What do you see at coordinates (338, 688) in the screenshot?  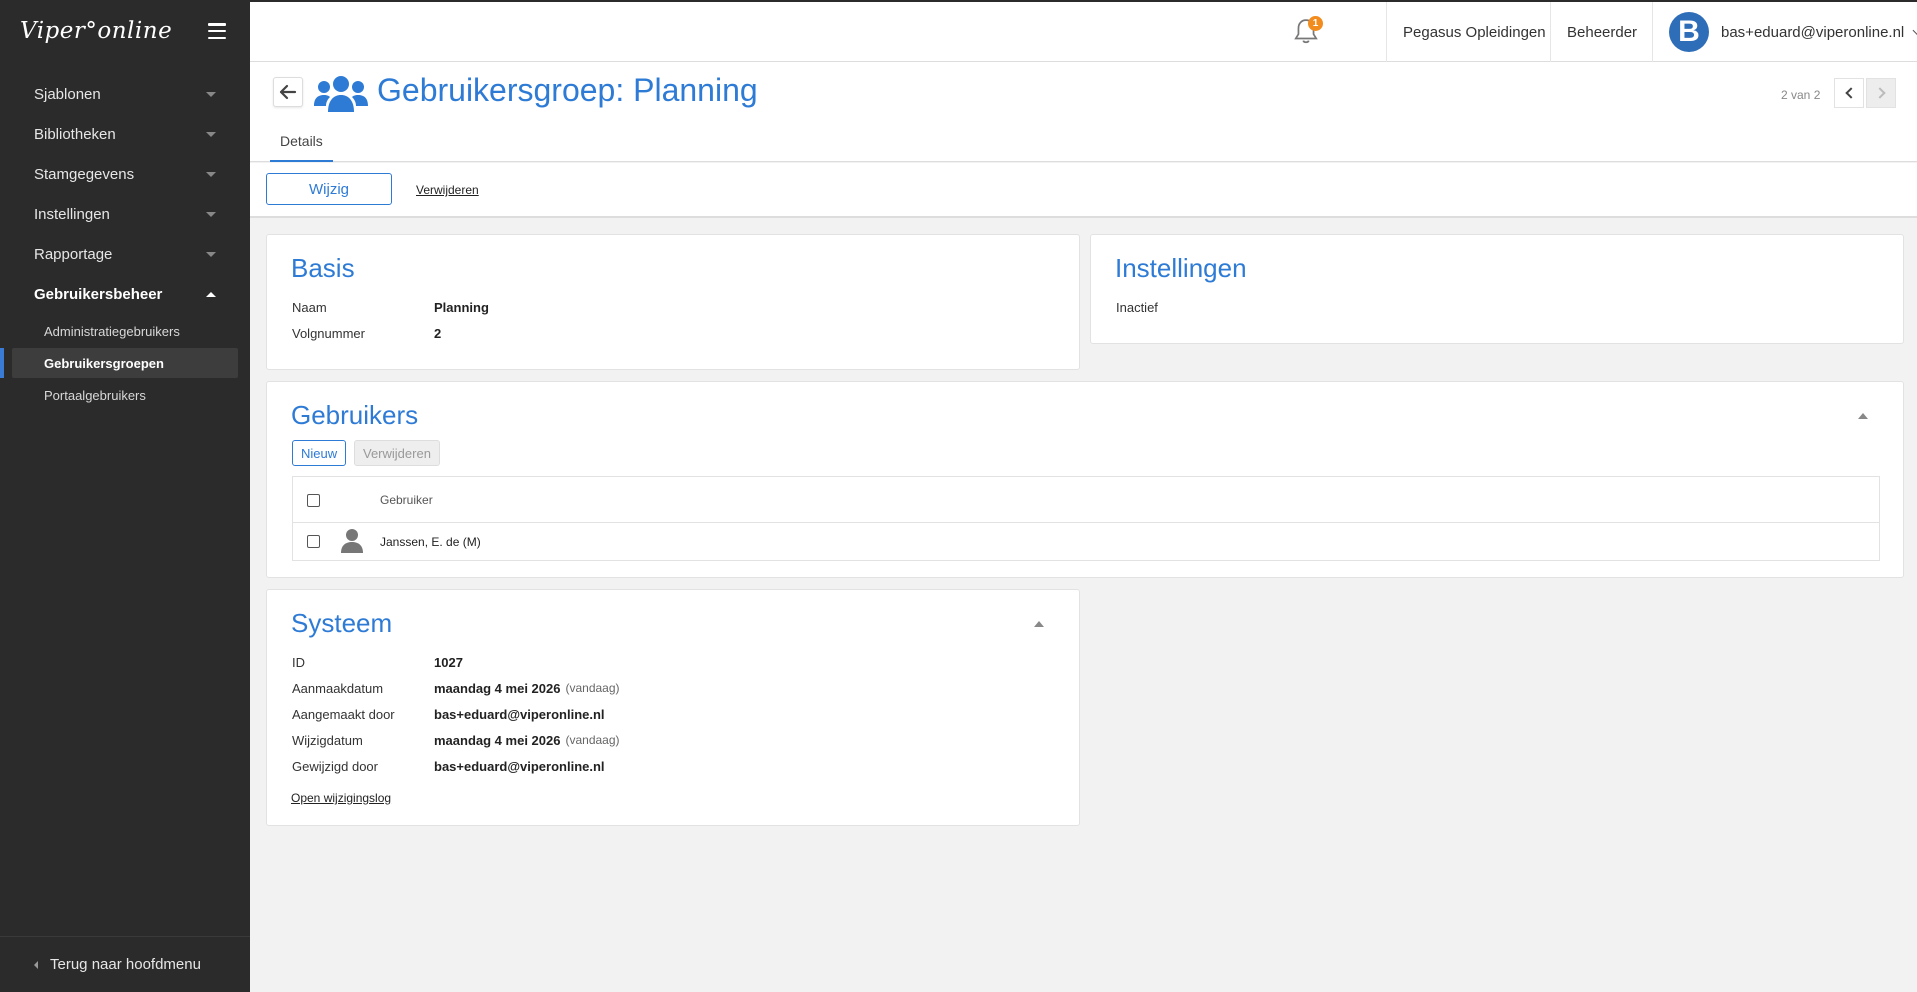 I see `field-label: Aanmaakdatum` at bounding box center [338, 688].